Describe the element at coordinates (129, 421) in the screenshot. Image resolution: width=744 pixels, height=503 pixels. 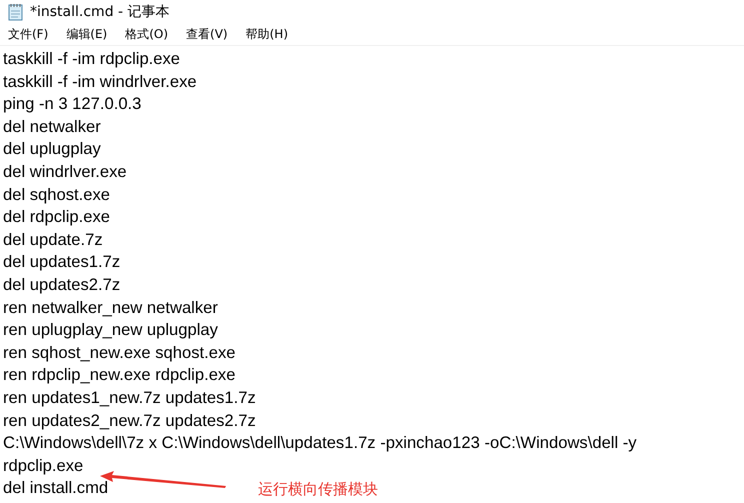
I see `text-line: ren updates2_new.7z updates2.7z` at that location.